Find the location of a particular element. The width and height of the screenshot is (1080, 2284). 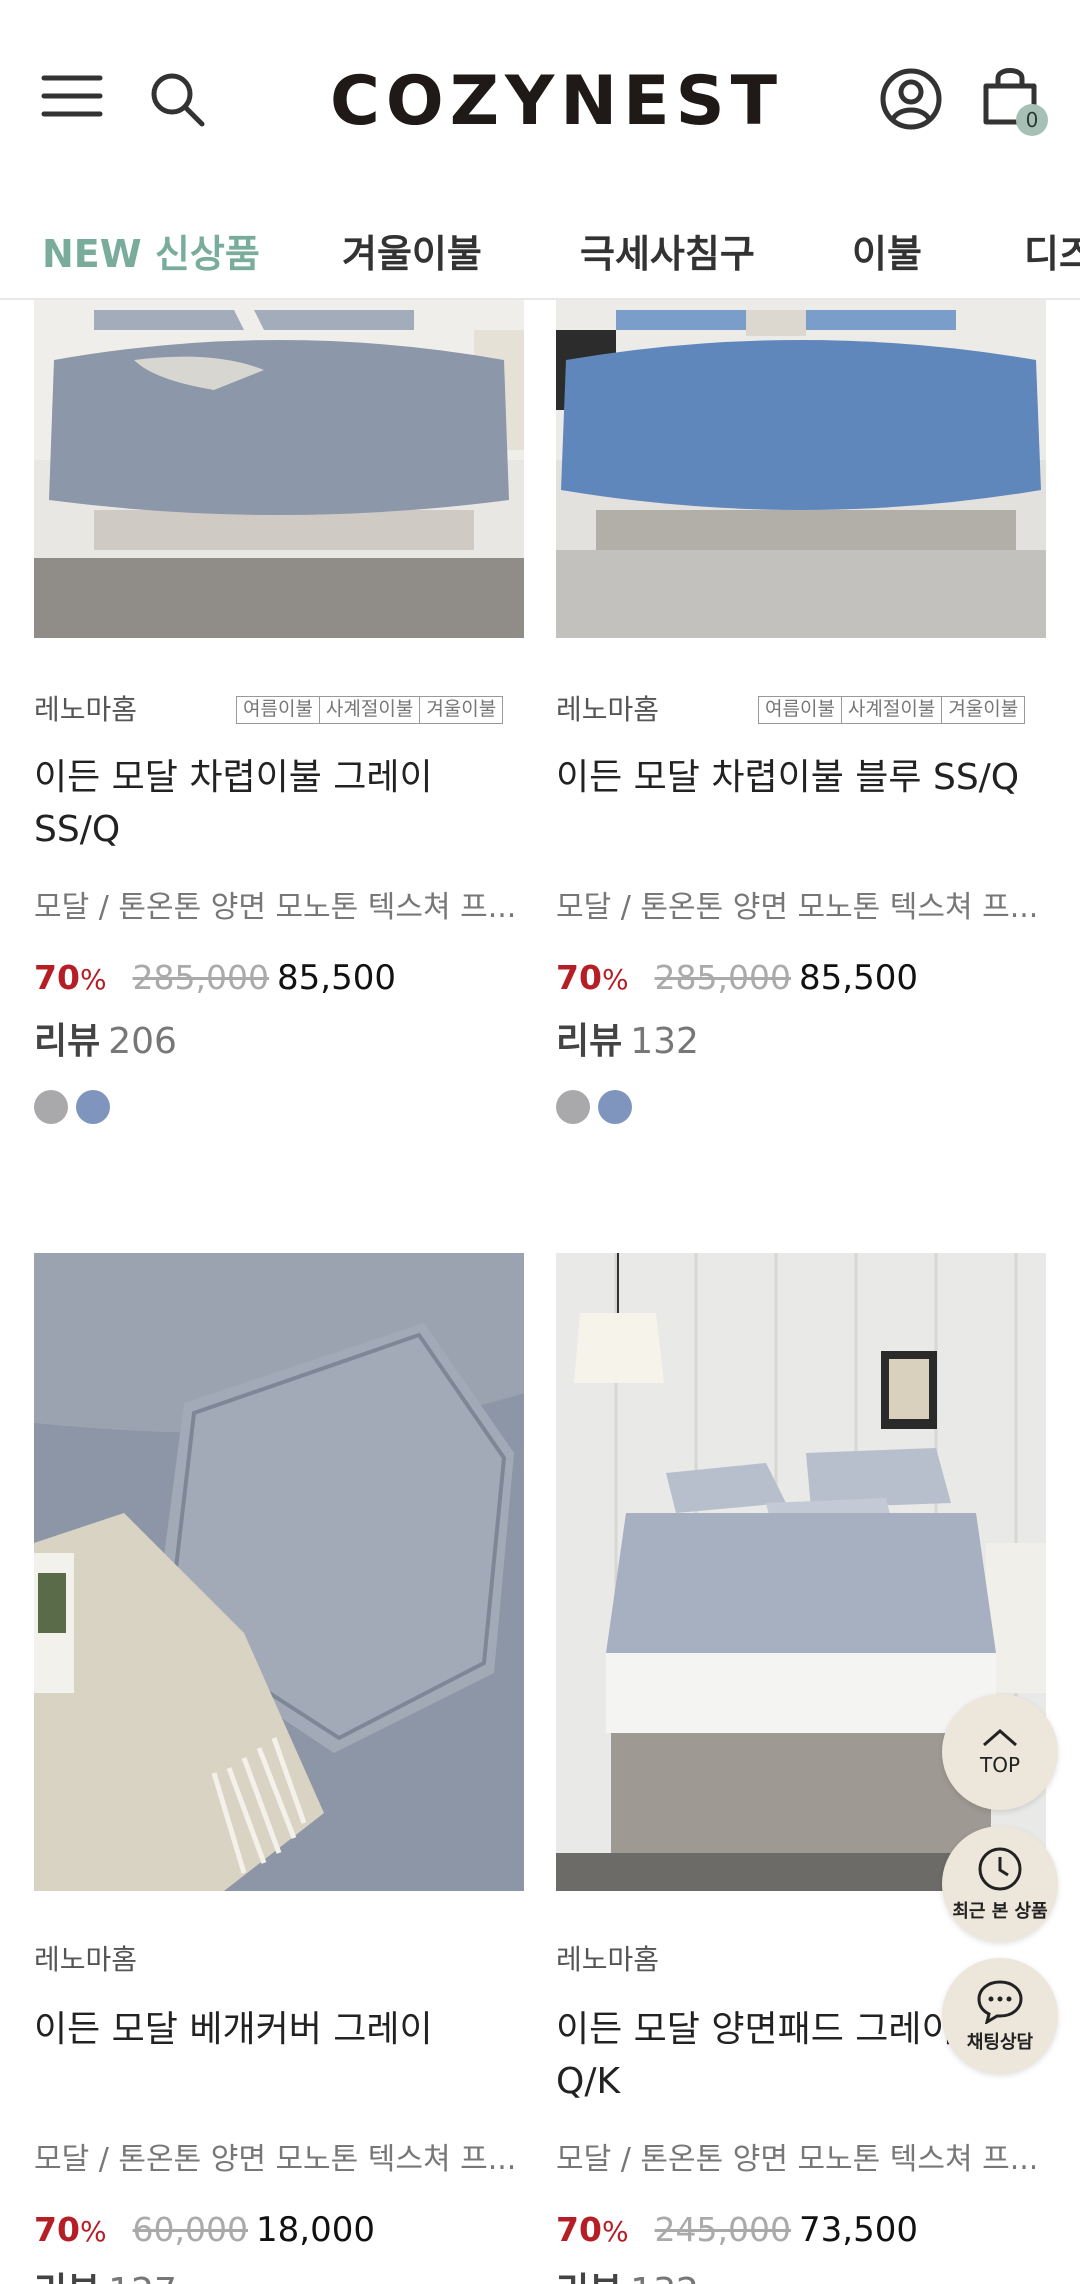

product-name: 이든 모달 양면패드 그레이 Q/K is located at coordinates (756, 2056).